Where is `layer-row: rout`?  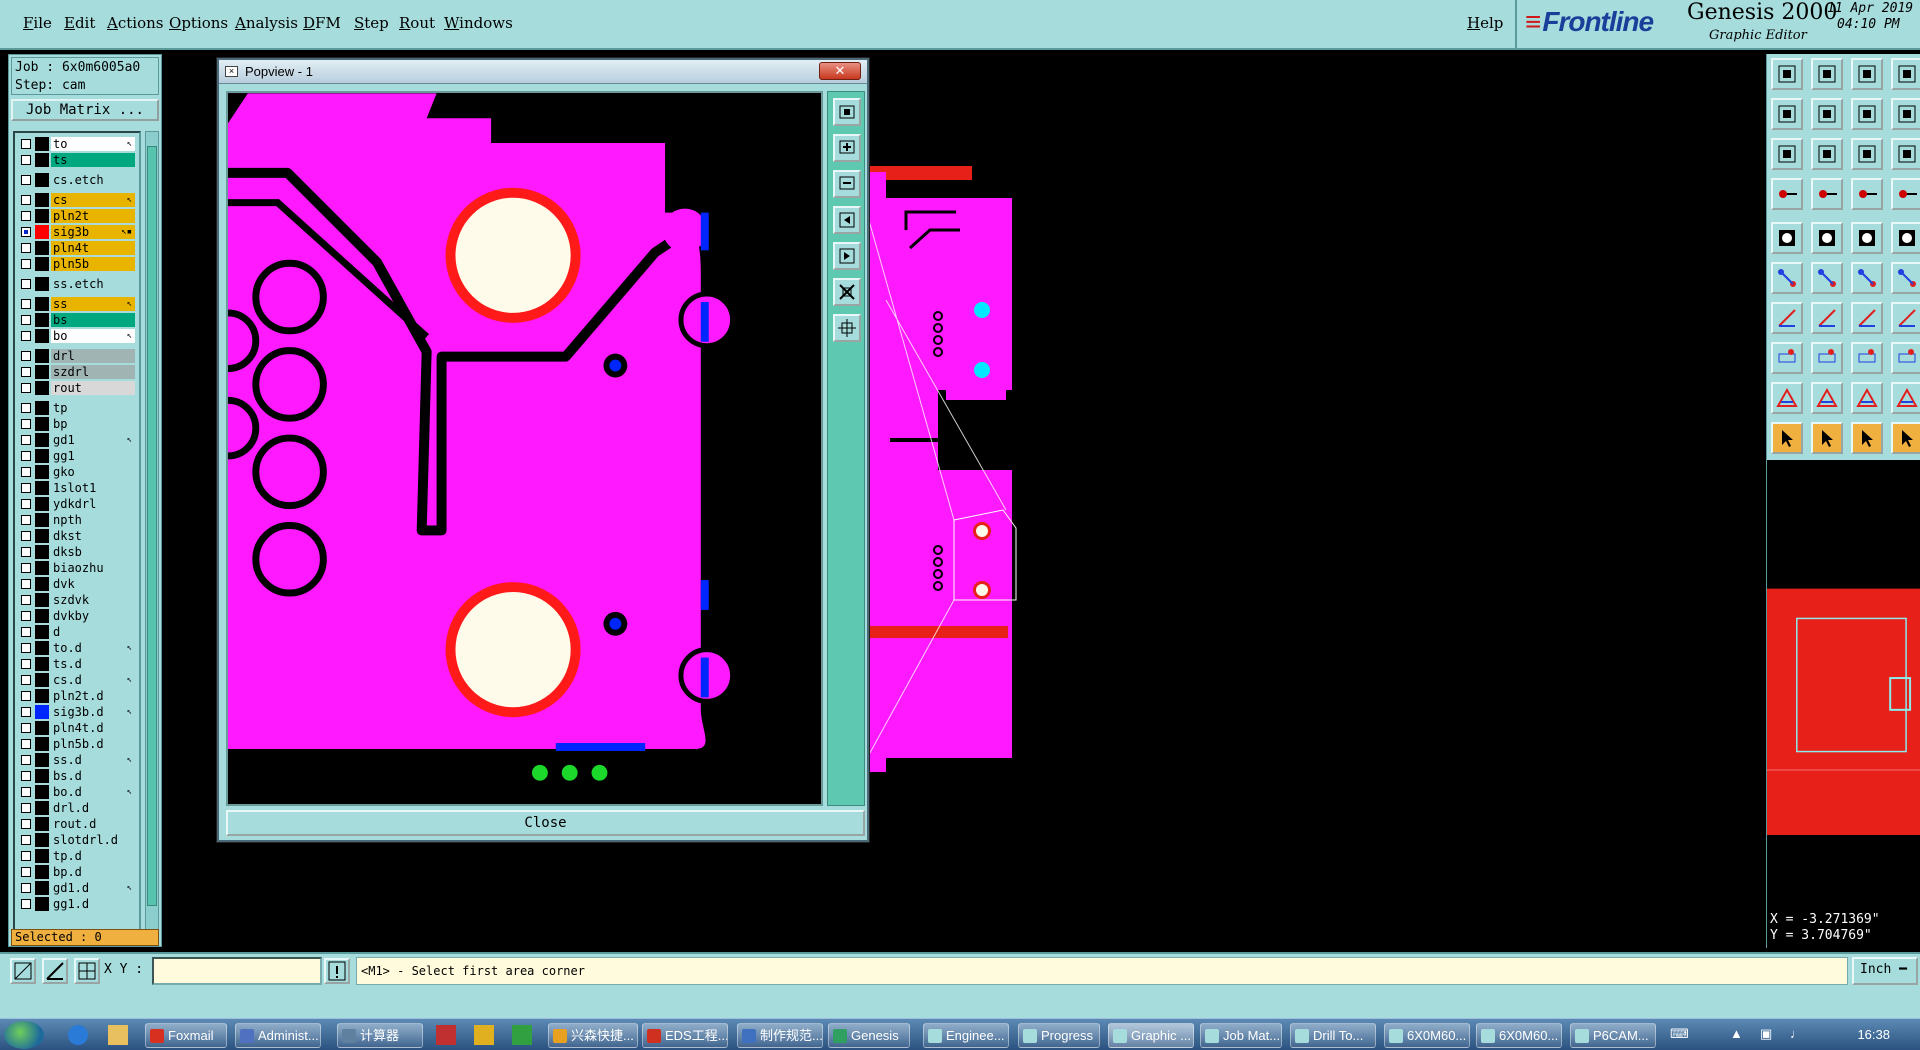 layer-row: rout is located at coordinates (78, 388).